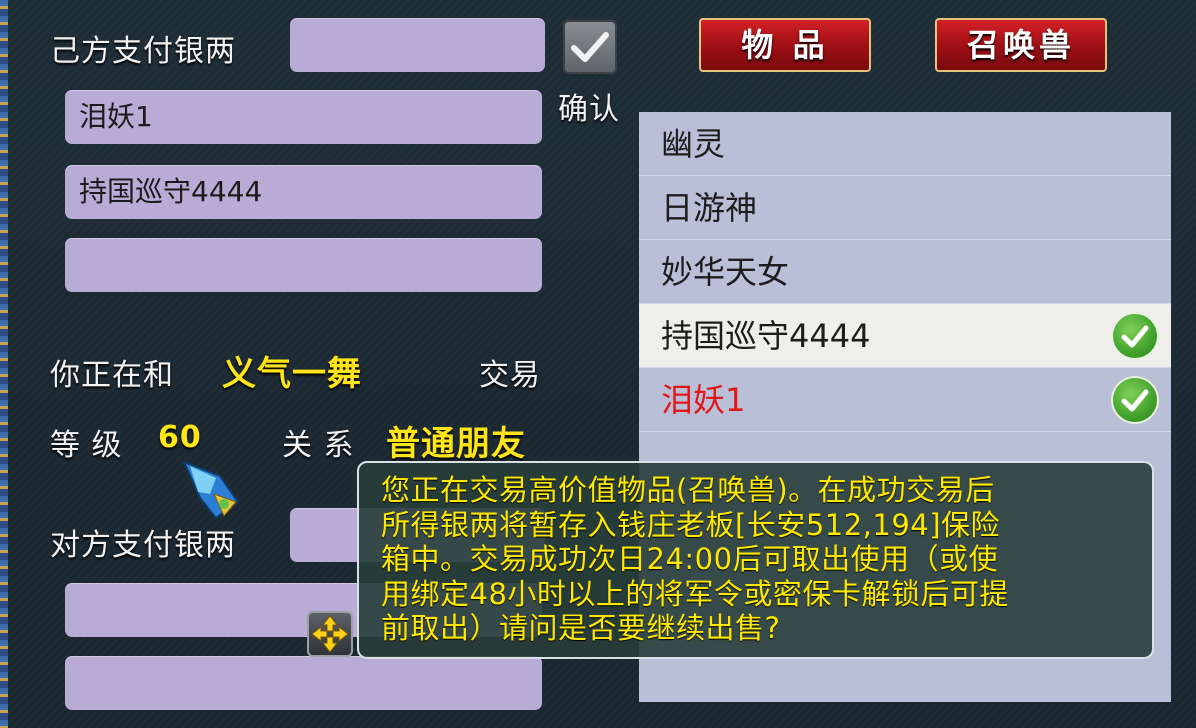  Describe the element at coordinates (785, 45) in the screenshot. I see `tab-items-button: 物 品` at that location.